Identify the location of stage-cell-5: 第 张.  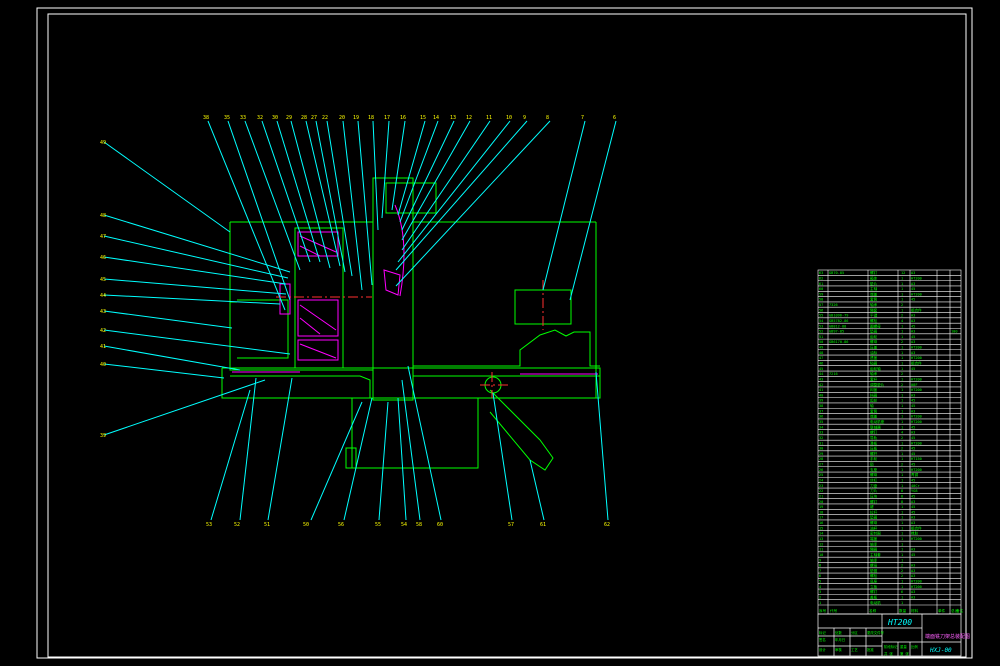
(904, 653).